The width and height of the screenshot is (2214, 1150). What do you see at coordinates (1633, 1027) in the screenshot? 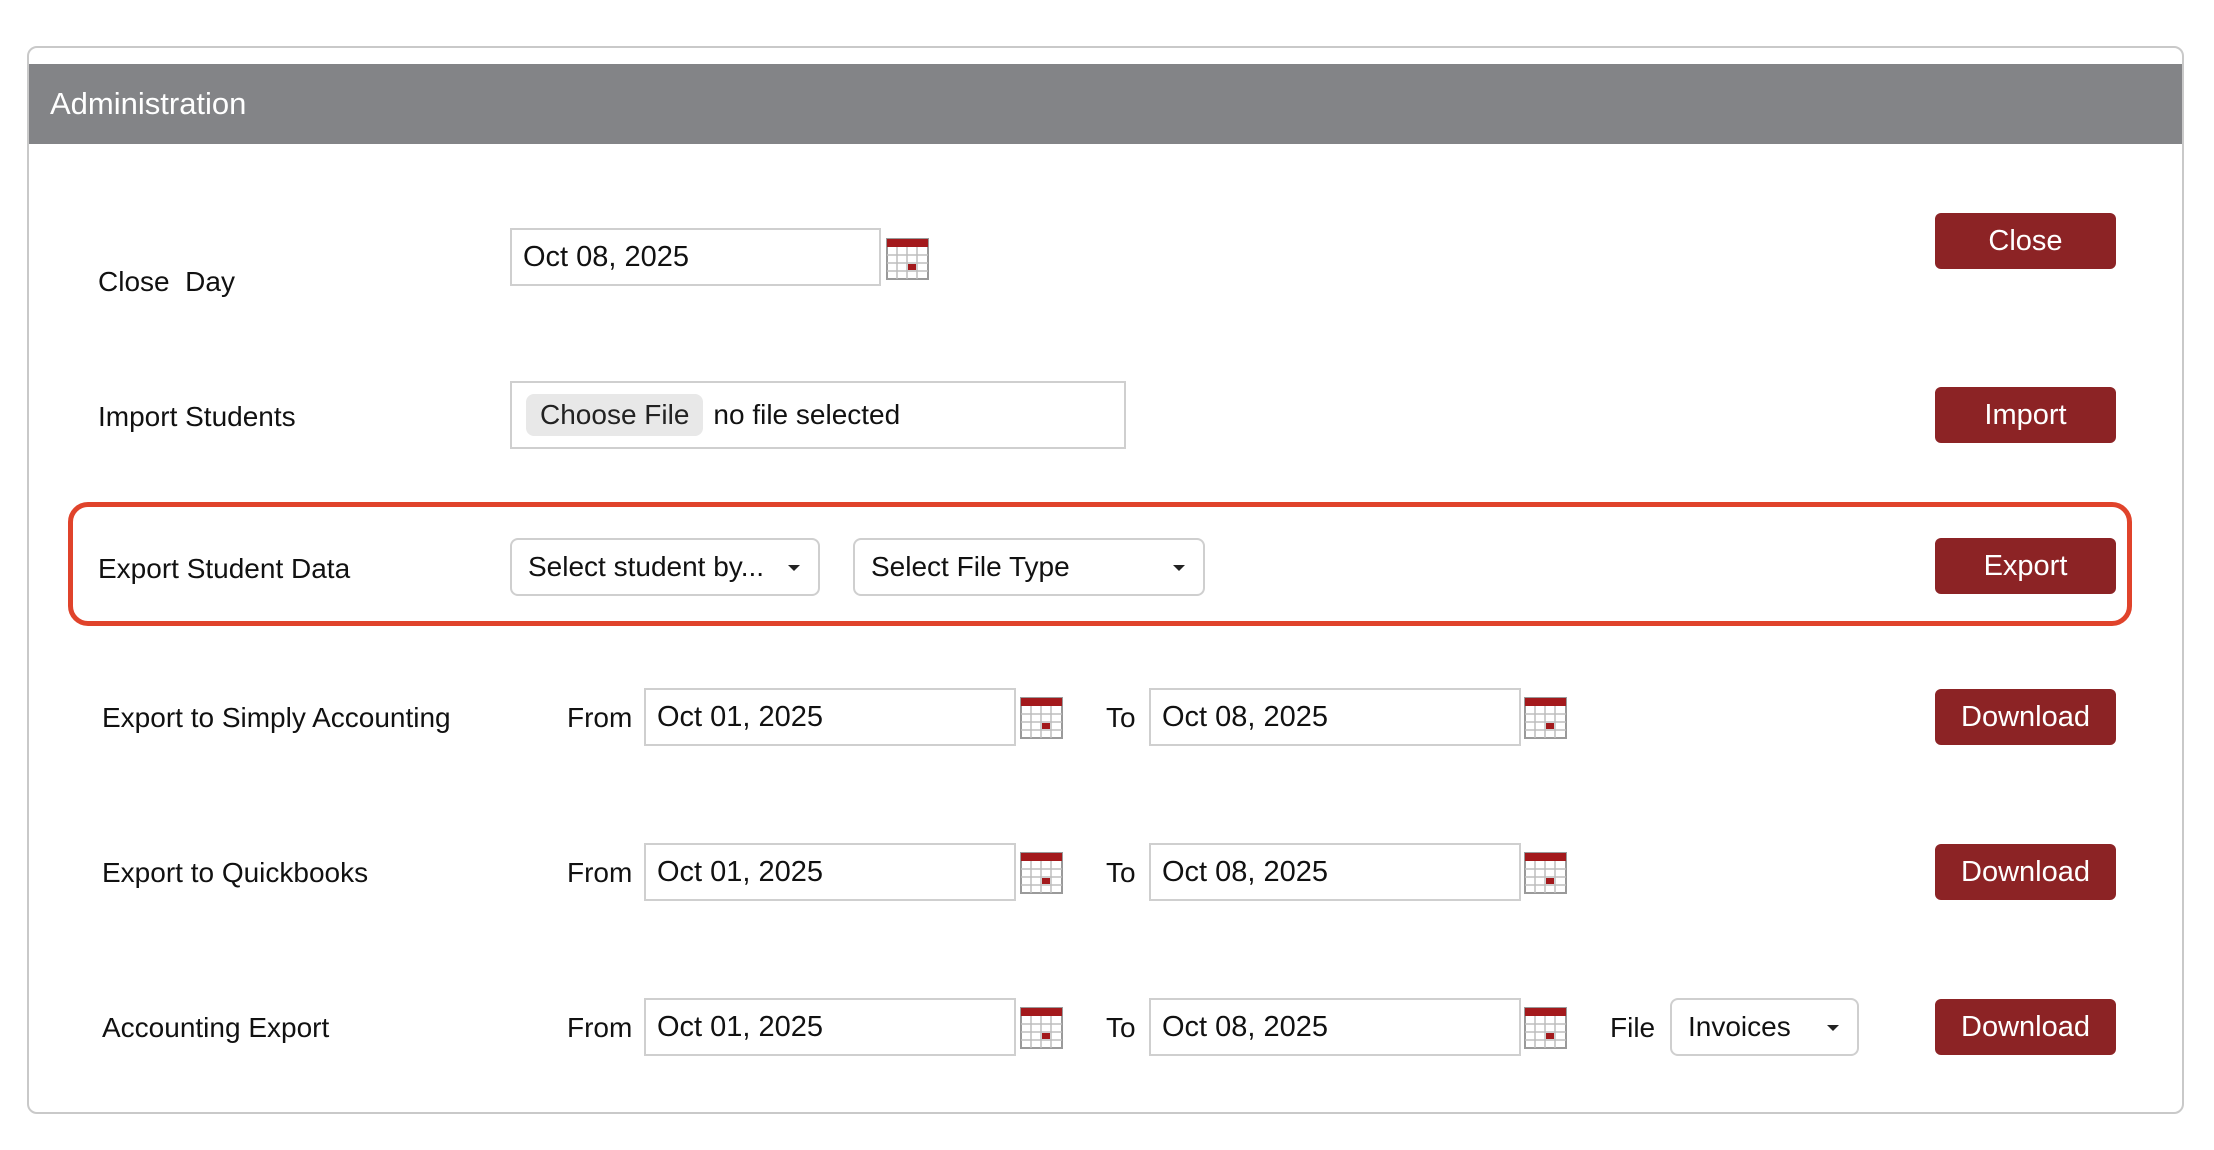
I see `file-label: File` at bounding box center [1633, 1027].